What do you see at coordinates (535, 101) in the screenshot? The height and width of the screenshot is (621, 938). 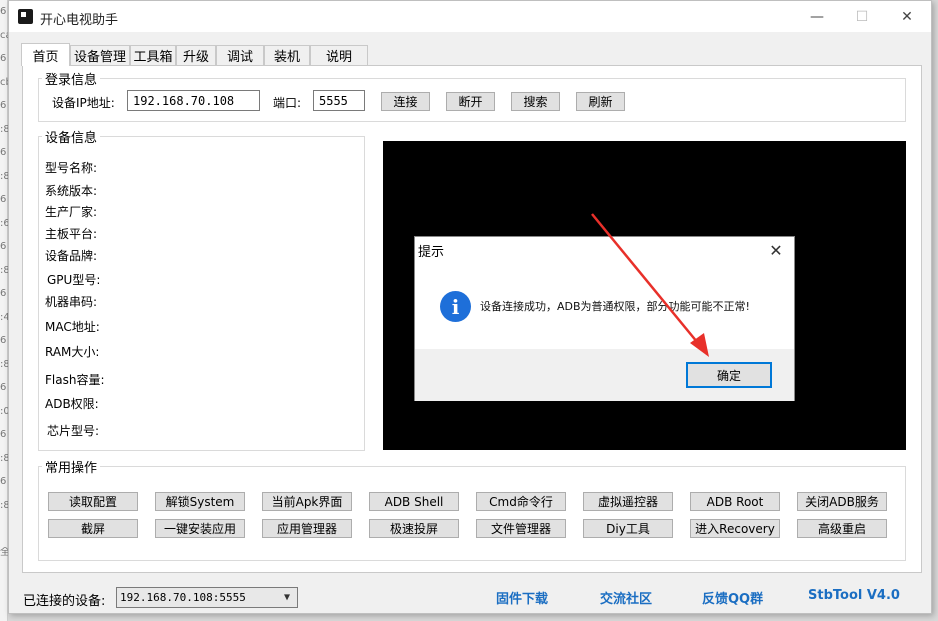 I see `search-button: 搜索` at bounding box center [535, 101].